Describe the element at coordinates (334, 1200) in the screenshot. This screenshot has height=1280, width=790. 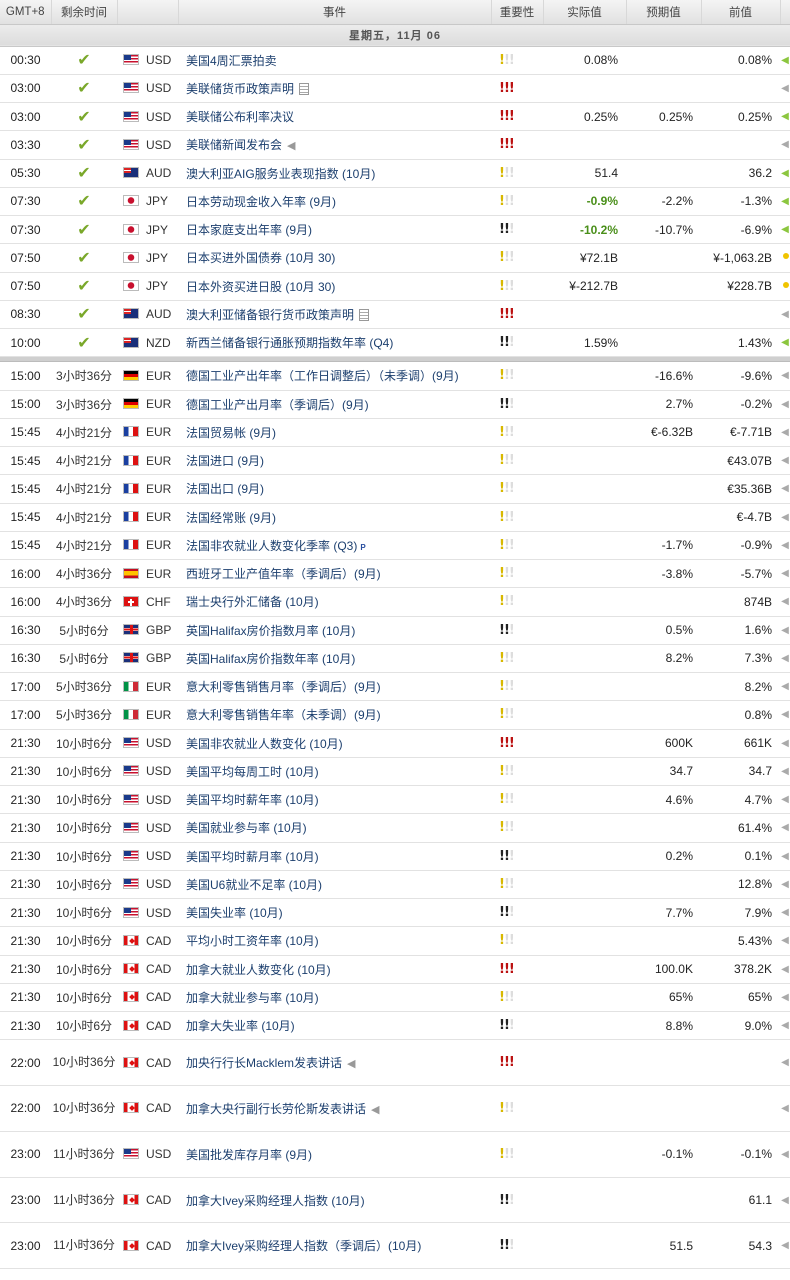
I see `event-name-cell: 加拿大Ivey采购经理人指数 (10月)` at that location.